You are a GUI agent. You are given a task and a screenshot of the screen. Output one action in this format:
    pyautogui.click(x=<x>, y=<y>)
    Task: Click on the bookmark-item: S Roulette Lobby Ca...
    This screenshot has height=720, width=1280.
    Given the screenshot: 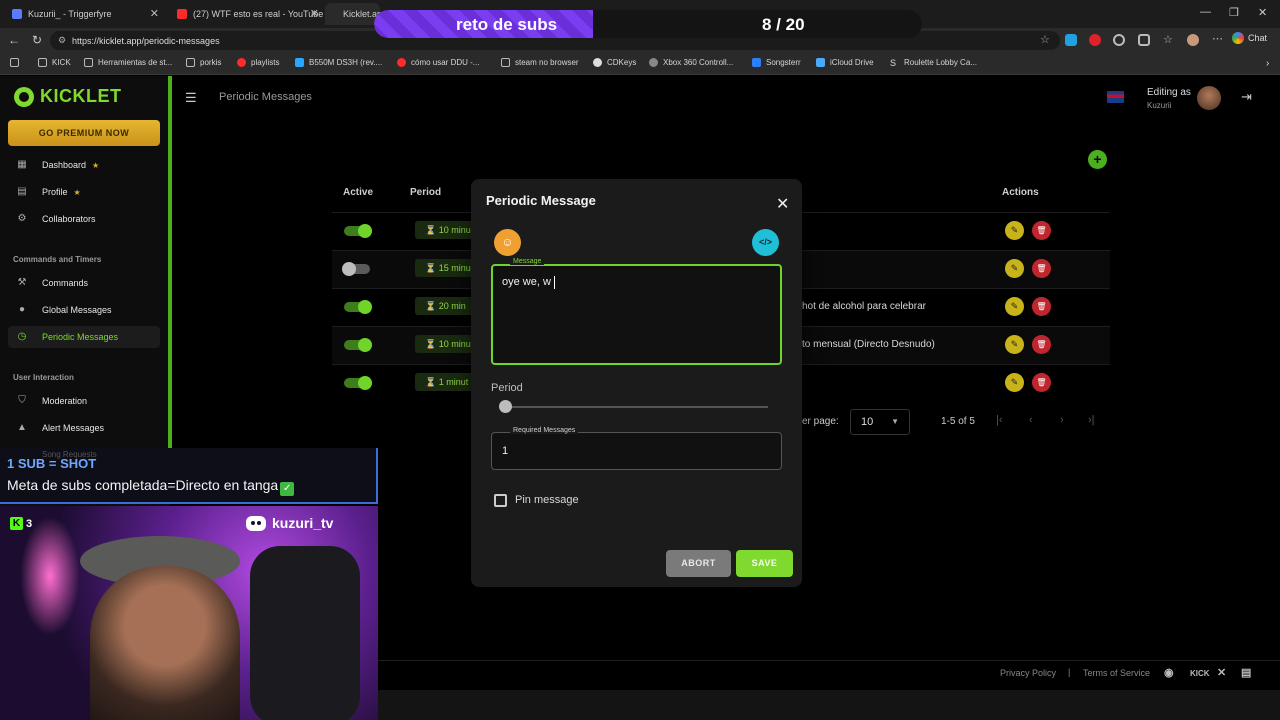 What is the action you would take?
    pyautogui.click(x=933, y=63)
    